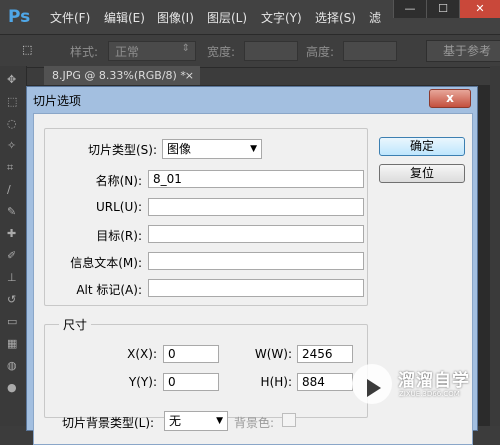 This screenshot has width=500, height=445. I want to click on photoshop-logo: Ps, so click(19, 17).